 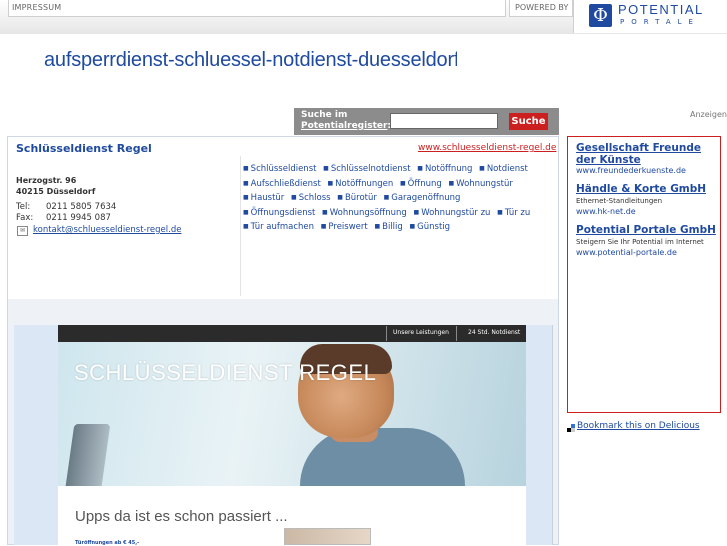 I want to click on preview-small-text: Türöffnungen ab € 45,-, so click(x=107, y=543).